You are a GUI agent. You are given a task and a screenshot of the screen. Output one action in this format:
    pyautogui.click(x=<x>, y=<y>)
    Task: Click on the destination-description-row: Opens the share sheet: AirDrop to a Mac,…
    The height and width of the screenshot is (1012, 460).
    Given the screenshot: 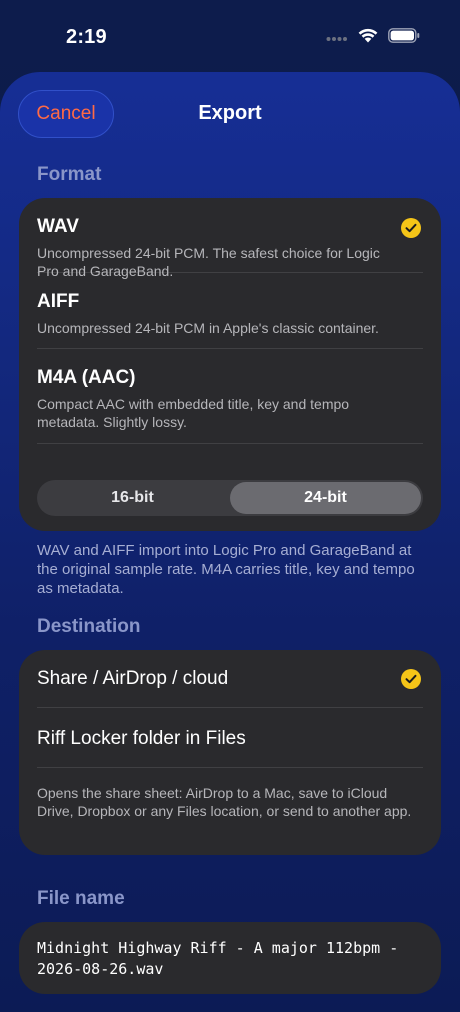 What is the action you would take?
    pyautogui.click(x=230, y=794)
    